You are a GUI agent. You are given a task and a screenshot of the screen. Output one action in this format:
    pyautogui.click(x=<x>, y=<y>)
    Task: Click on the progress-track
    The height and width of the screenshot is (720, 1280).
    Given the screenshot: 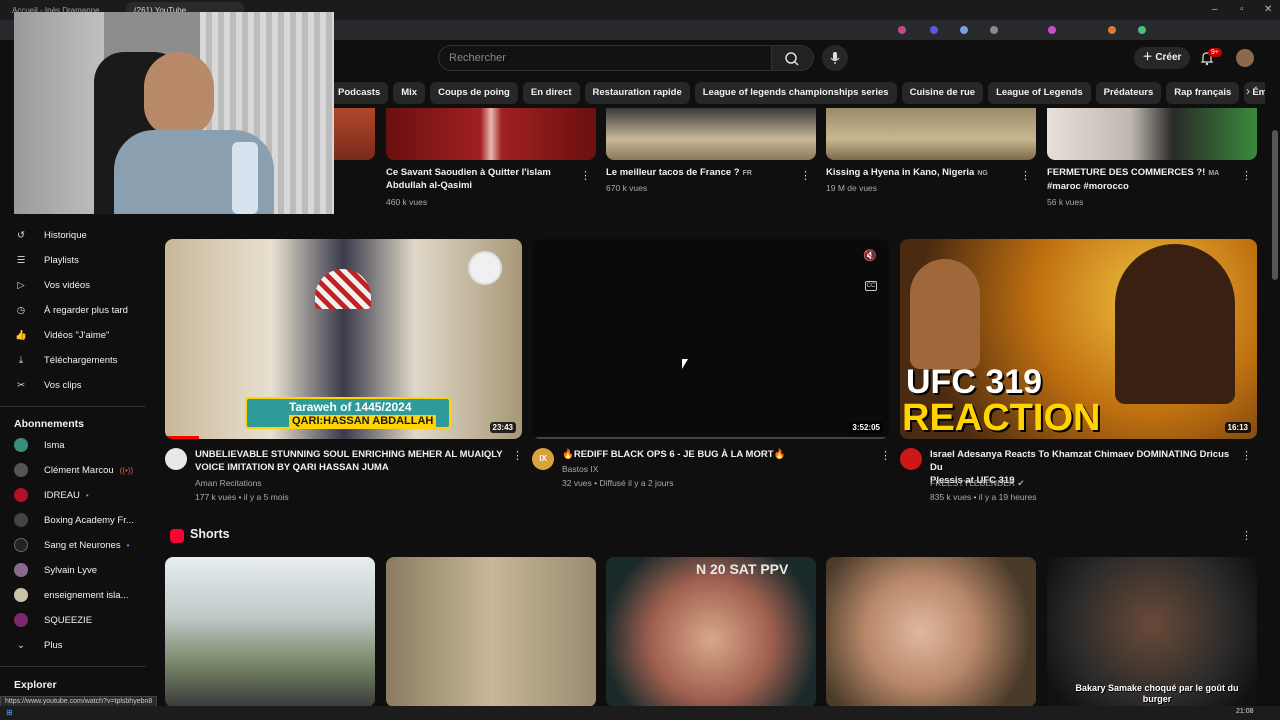 What is the action you would take?
    pyautogui.click(x=710, y=438)
    